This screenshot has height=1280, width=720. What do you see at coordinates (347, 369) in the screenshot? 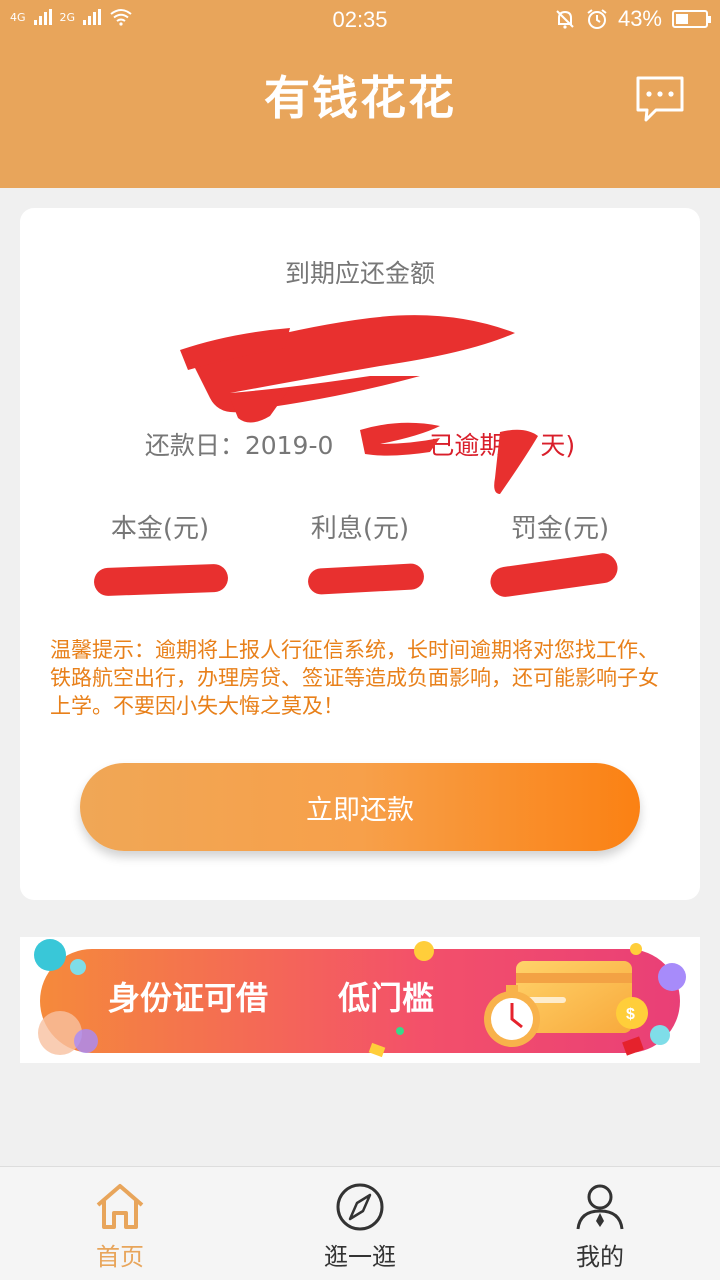
I see `redaction-amount` at bounding box center [347, 369].